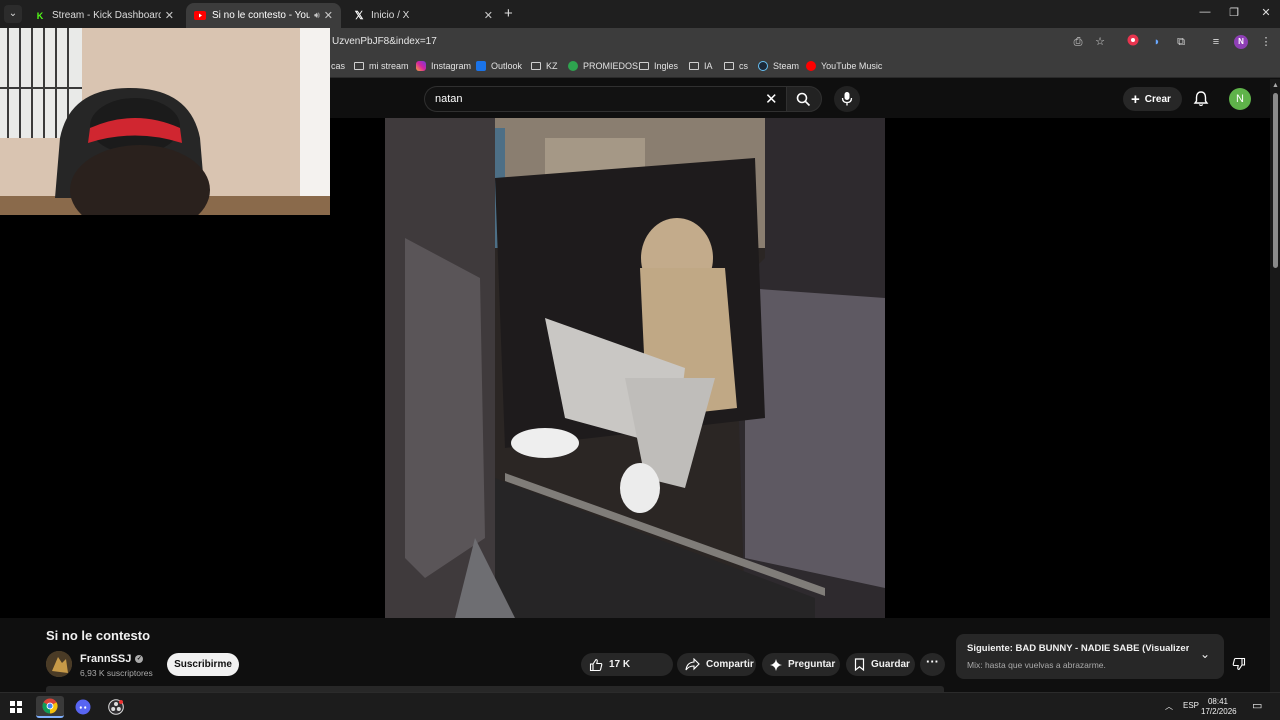  Describe the element at coordinates (1219, 707) in the screenshot. I see `system-clock: 08:41 17/2/2026` at that location.